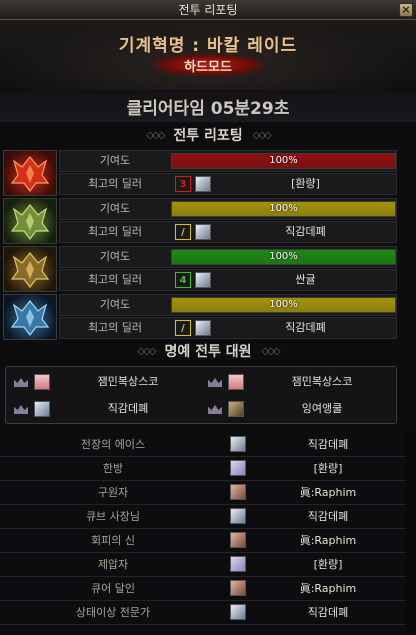 The height and width of the screenshot is (635, 416). I want to click on scrollbar, so click(411, 533).